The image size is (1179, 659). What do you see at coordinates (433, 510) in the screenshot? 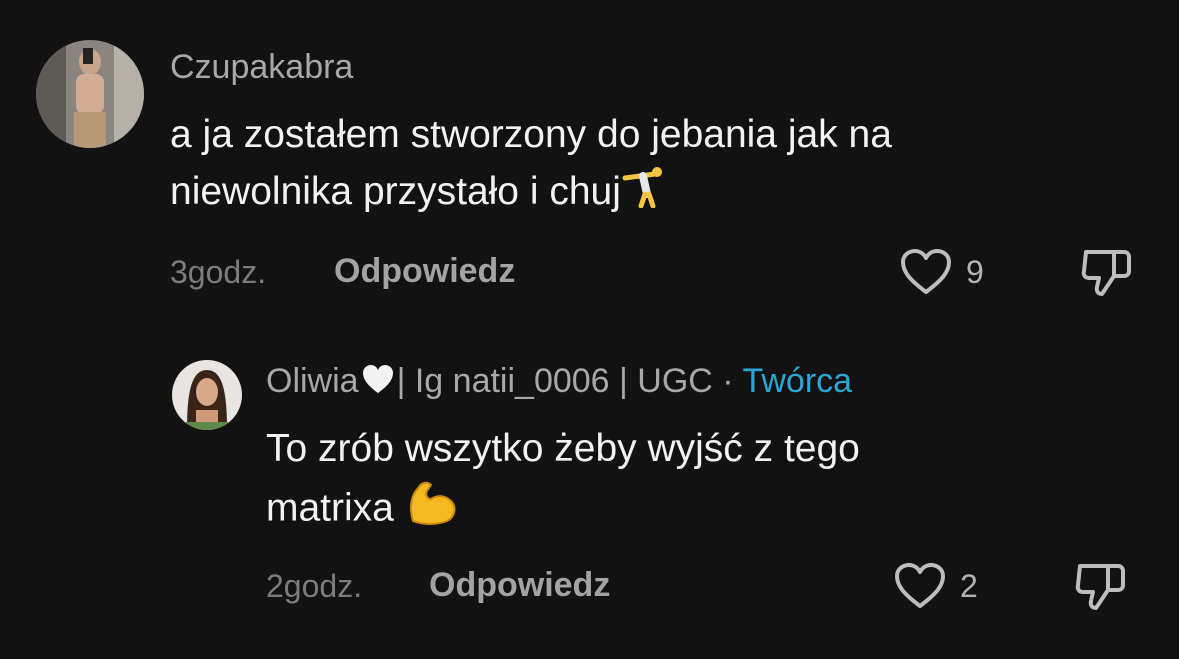
I see `flexed-biceps-icon` at bounding box center [433, 510].